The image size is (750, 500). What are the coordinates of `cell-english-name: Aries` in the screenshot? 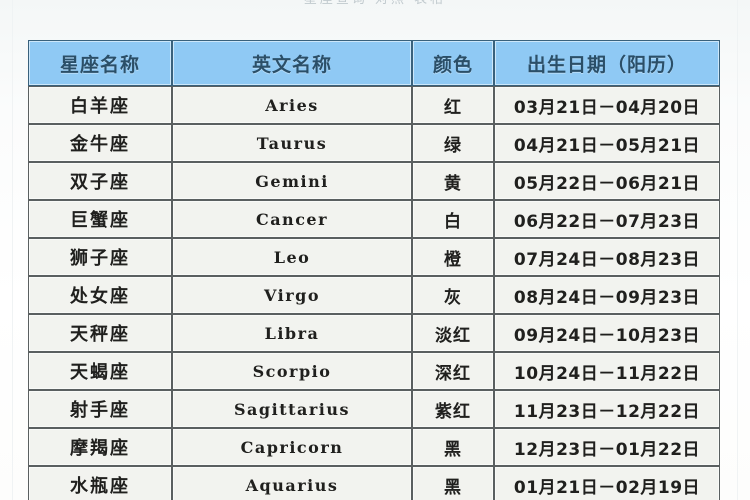 It's located at (292, 105).